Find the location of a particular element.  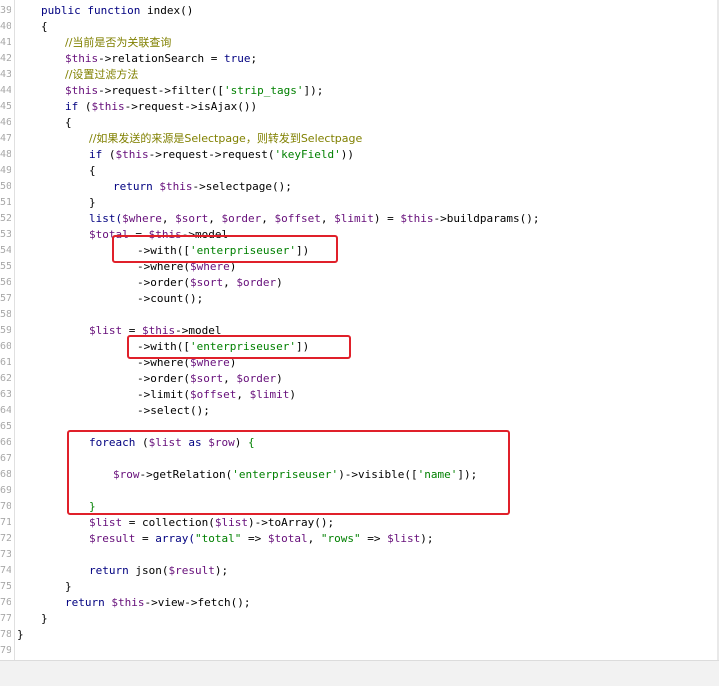

code-line: 58 is located at coordinates (359, 315).